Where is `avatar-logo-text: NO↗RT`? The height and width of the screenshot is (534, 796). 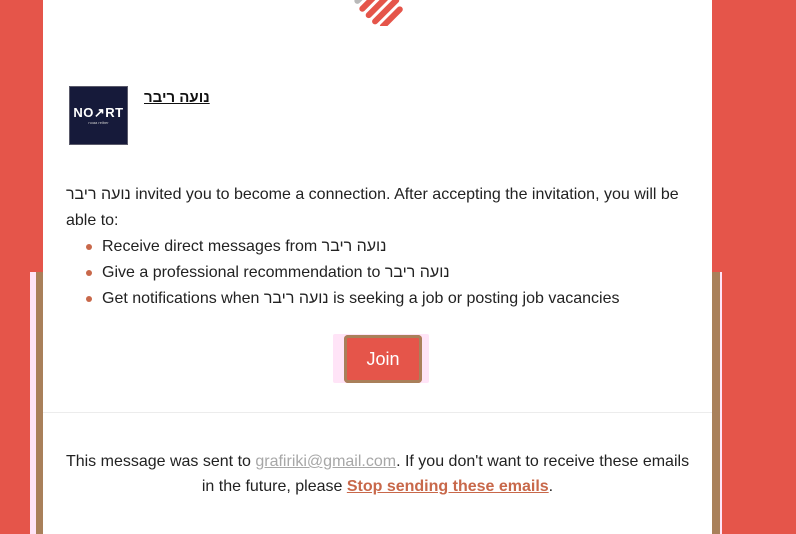
avatar-logo-text: NO↗RT is located at coordinates (98, 112).